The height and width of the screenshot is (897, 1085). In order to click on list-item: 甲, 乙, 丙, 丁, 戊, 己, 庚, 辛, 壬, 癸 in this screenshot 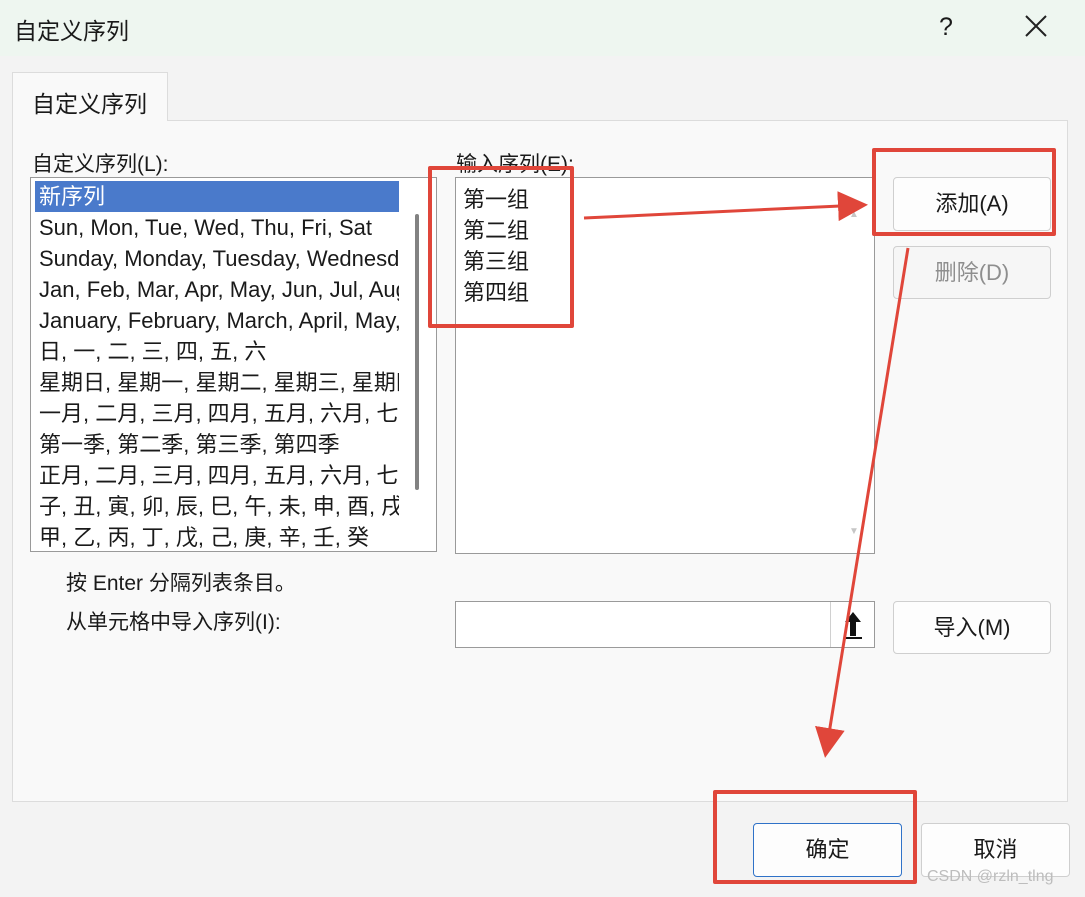, I will do `click(217, 536)`.